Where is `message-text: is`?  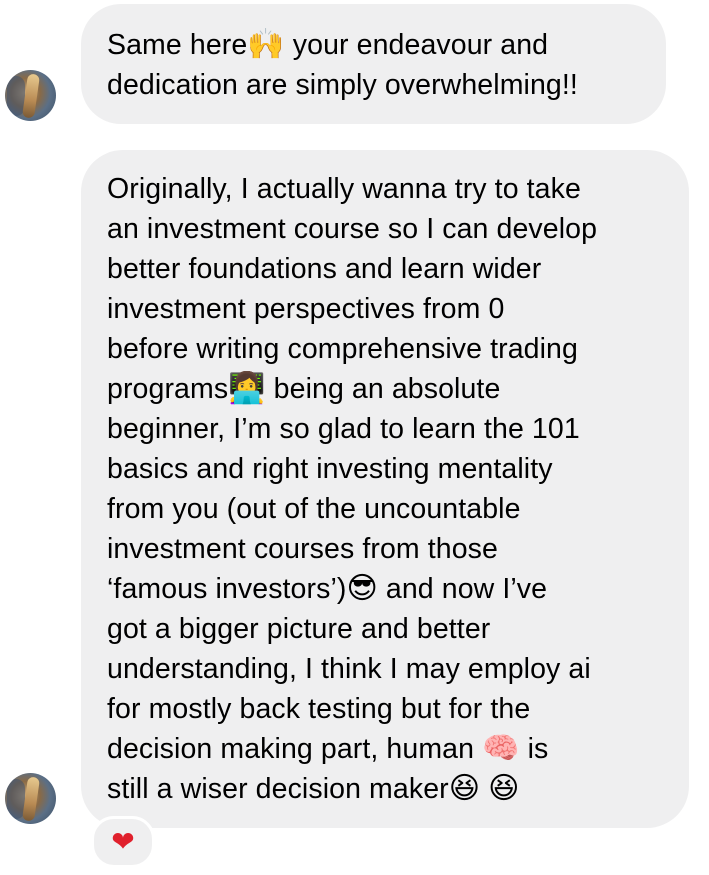 message-text: is is located at coordinates (534, 749).